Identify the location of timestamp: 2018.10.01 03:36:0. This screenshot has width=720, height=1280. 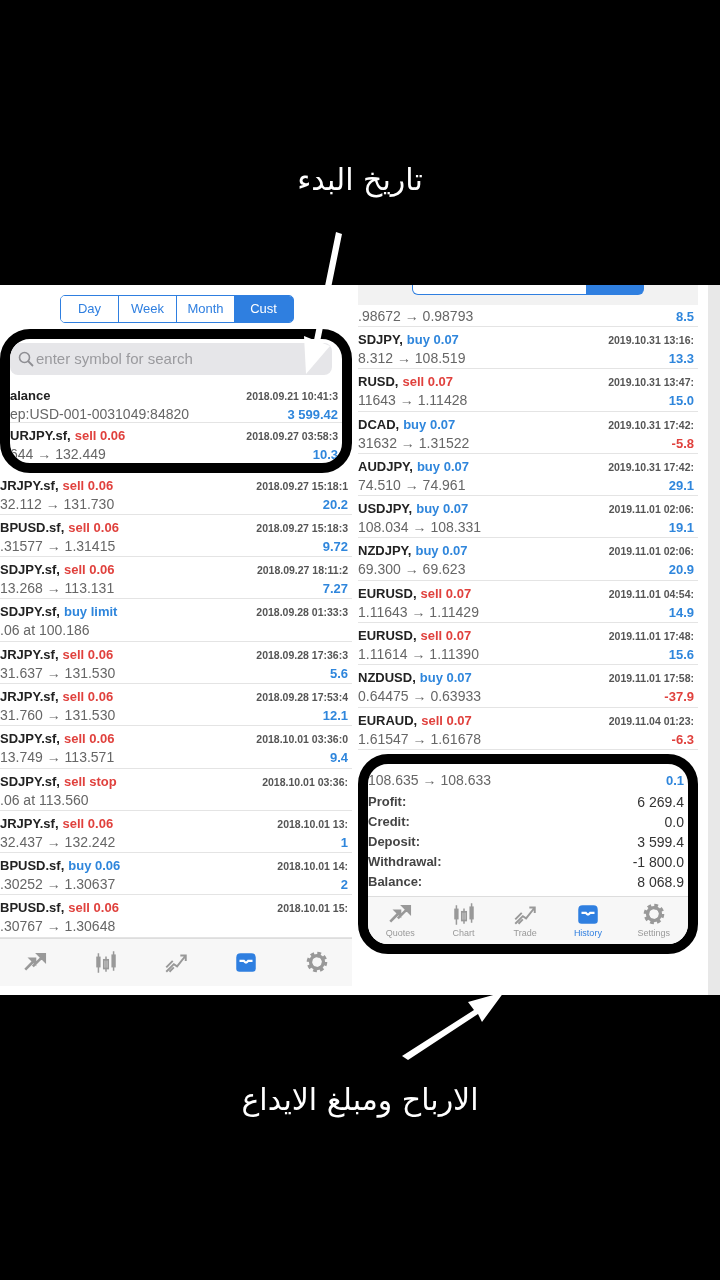
(302, 740).